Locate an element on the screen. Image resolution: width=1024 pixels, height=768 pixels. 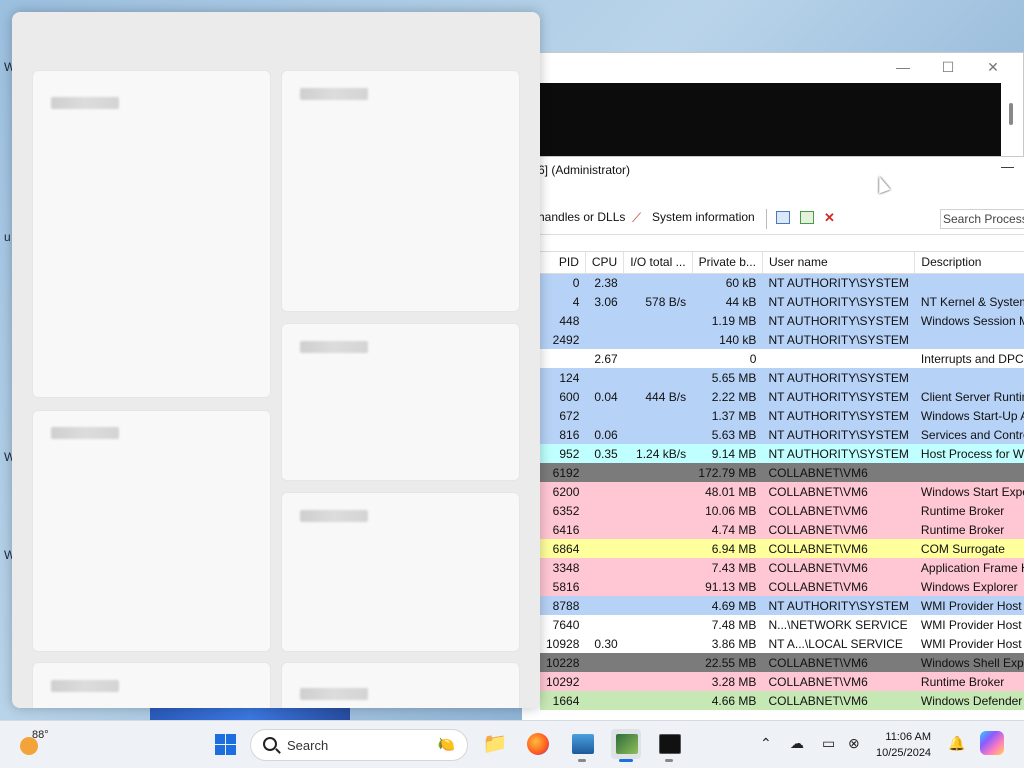
process-row: 6416 4.74 MB COLLABNET\VM6 Runtime Broker is located at coordinates (782, 529).